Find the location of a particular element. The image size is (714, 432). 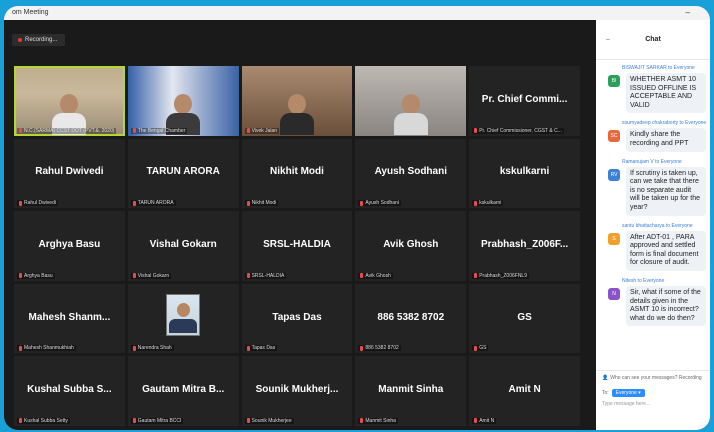

participant-display-name: Manmit Sinha is located at coordinates (411, 390).